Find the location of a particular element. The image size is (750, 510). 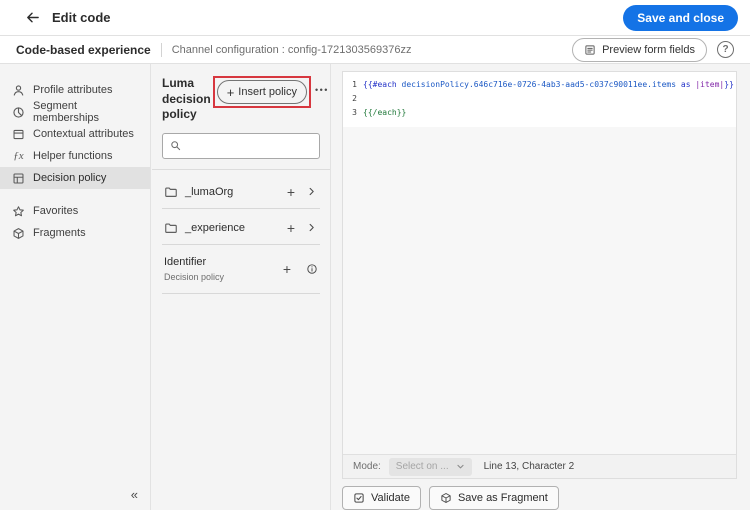

identifier-row: Identifier Decision policy + is located at coordinates (241, 273).